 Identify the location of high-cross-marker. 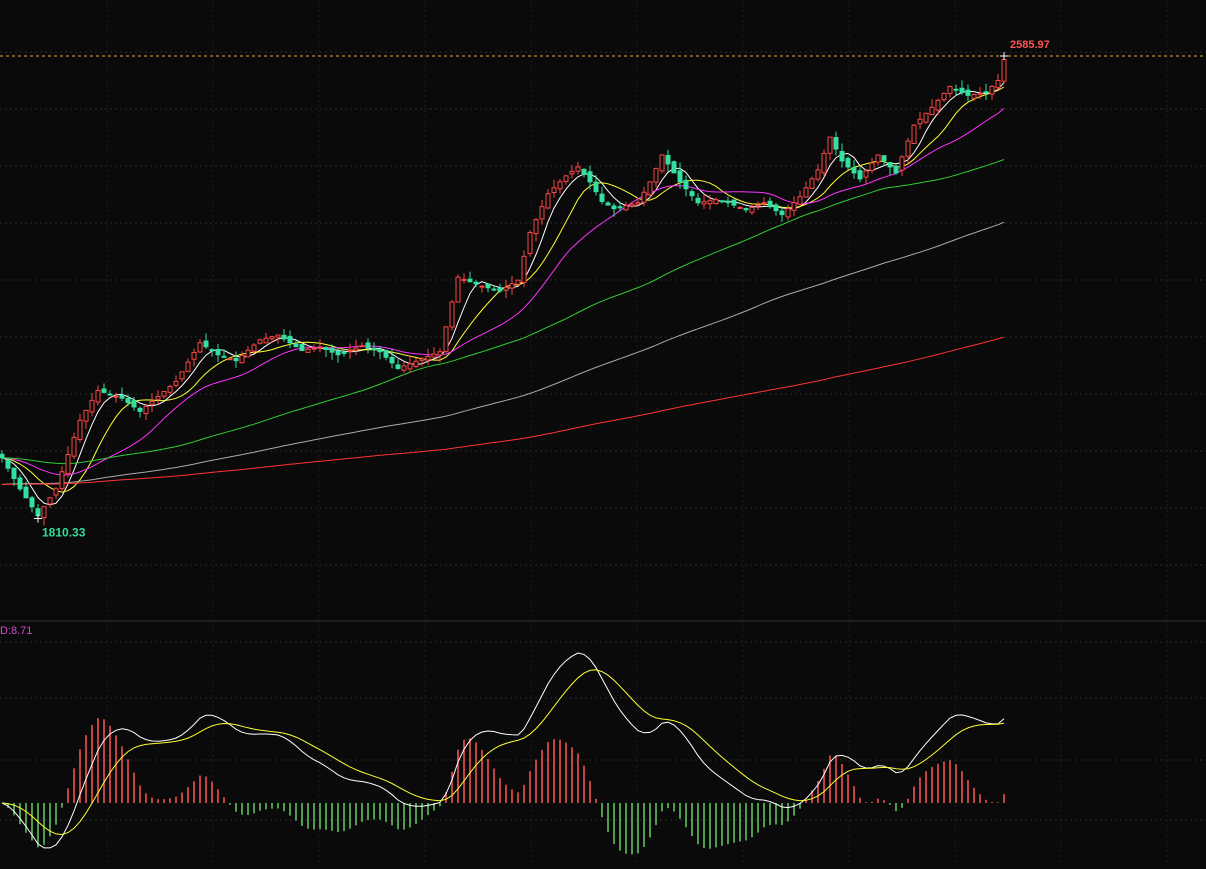
(1004, 56).